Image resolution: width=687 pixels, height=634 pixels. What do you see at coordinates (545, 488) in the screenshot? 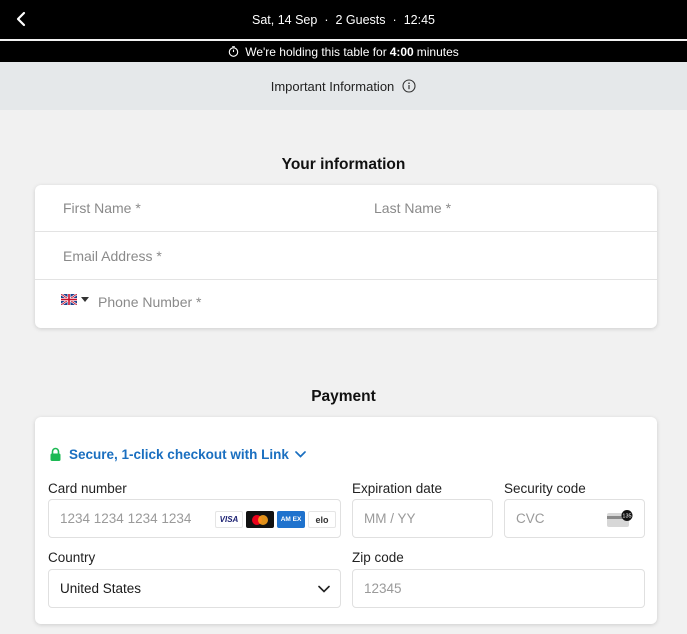
I see `security-code-label: Security code` at bounding box center [545, 488].